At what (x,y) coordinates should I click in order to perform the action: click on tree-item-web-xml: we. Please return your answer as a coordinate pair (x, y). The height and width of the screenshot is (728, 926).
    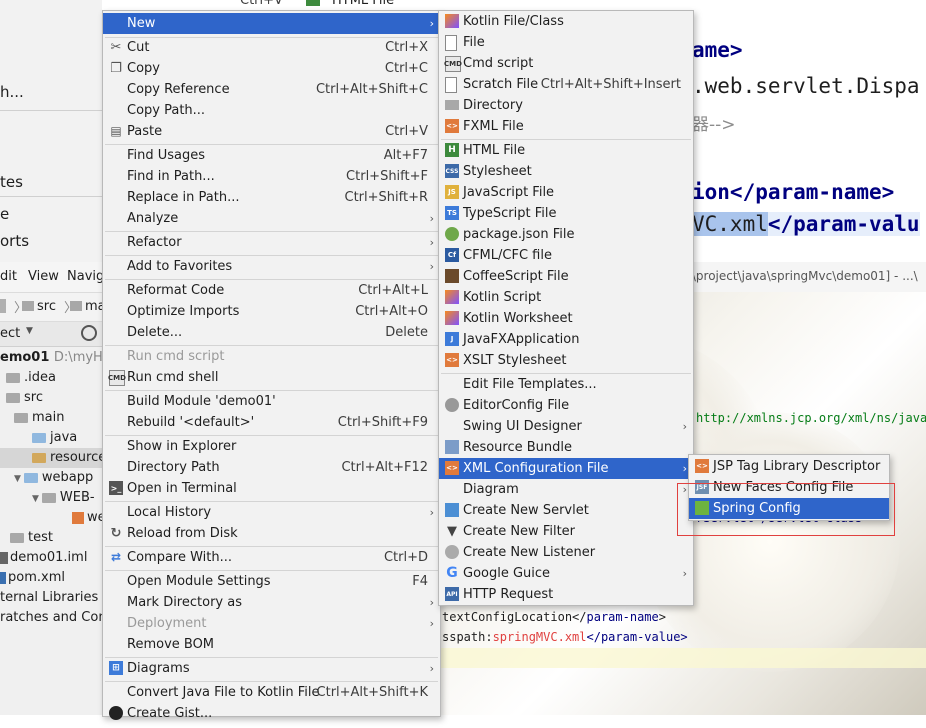
    Looking at the image, I should click on (53, 518).